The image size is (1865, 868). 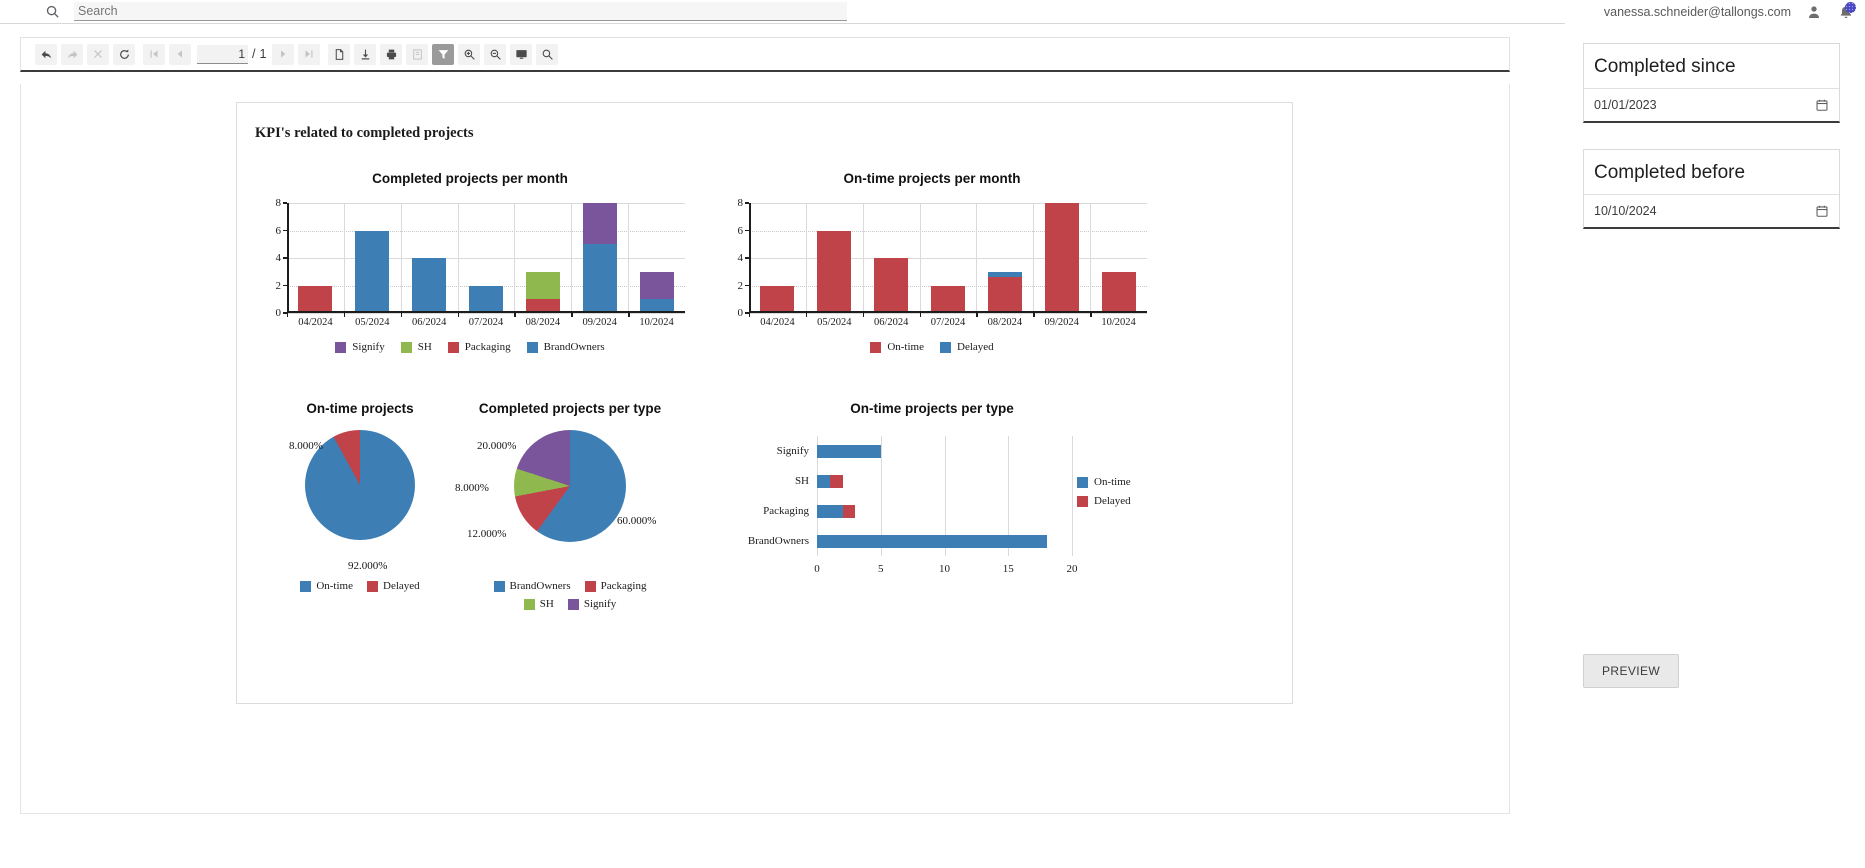 What do you see at coordinates (1814, 12) in the screenshot?
I see `person-icon` at bounding box center [1814, 12].